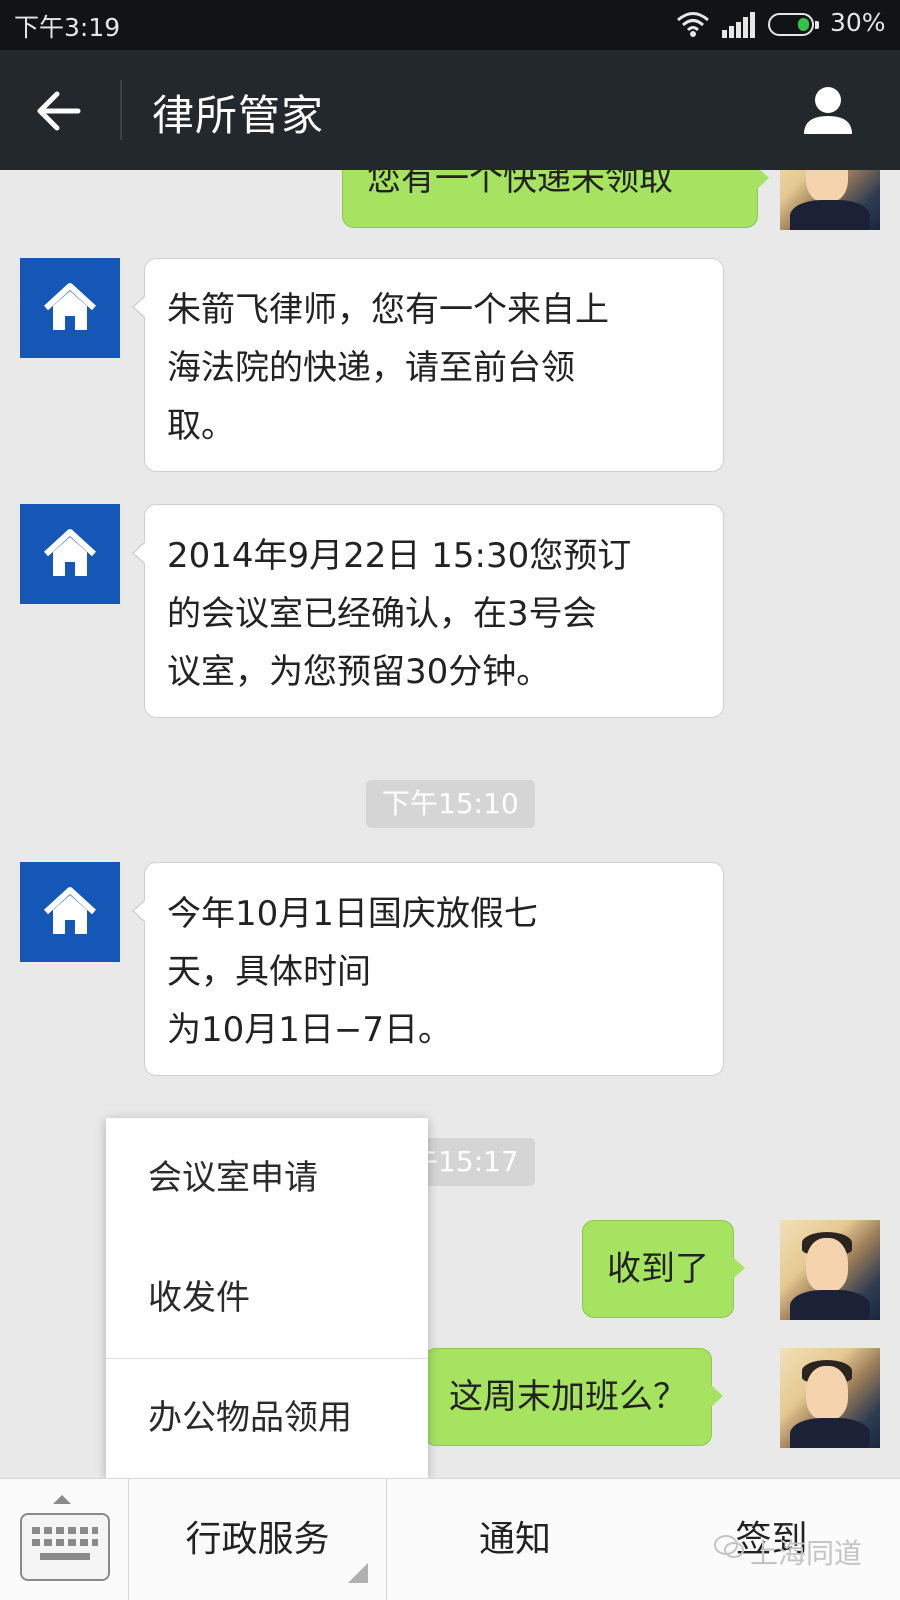  What do you see at coordinates (267, 1418) in the screenshot?
I see `menu-item-office-supplies: 办公物品领用` at bounding box center [267, 1418].